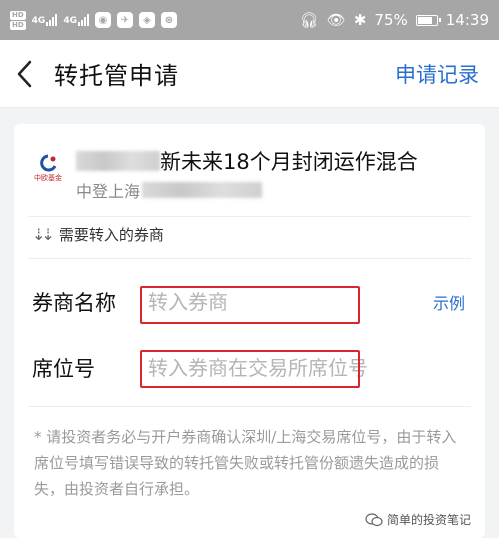 The height and width of the screenshot is (538, 499). I want to click on seat-number-label: 席位号, so click(63, 369).